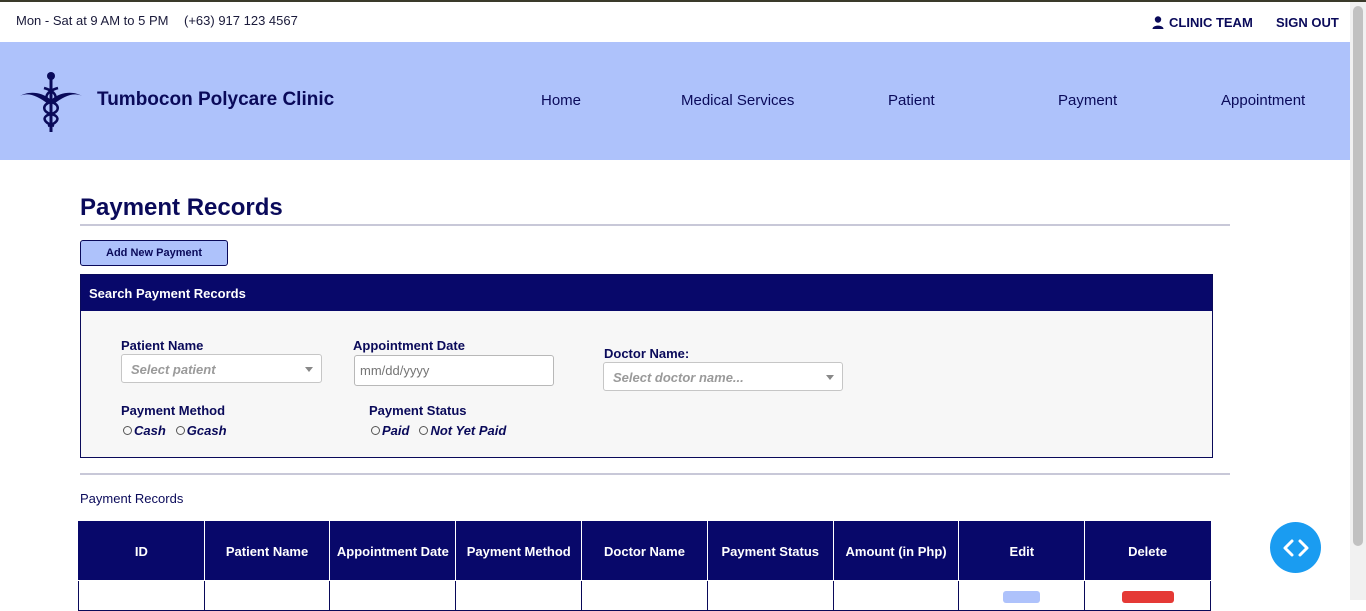  I want to click on payment-method-option-gcash: Gcash, so click(201, 430).